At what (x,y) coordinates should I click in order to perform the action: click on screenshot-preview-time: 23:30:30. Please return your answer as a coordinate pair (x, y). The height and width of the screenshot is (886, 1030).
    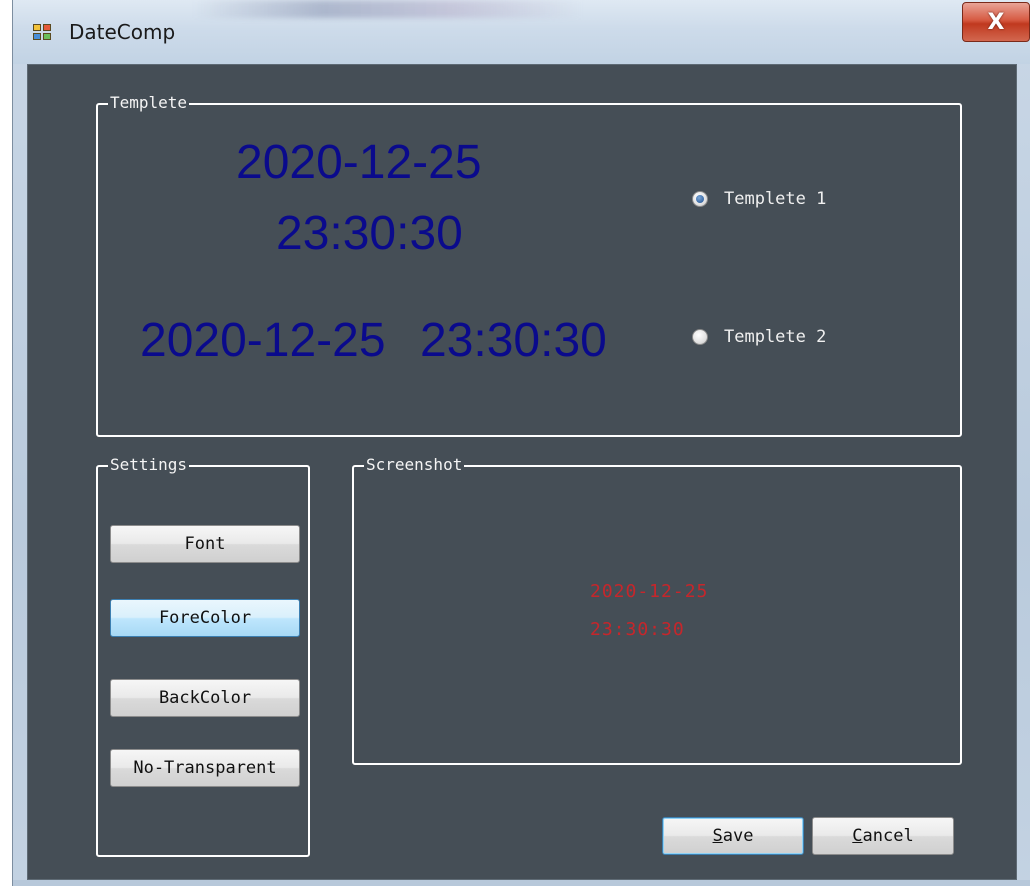
    Looking at the image, I should click on (637, 629).